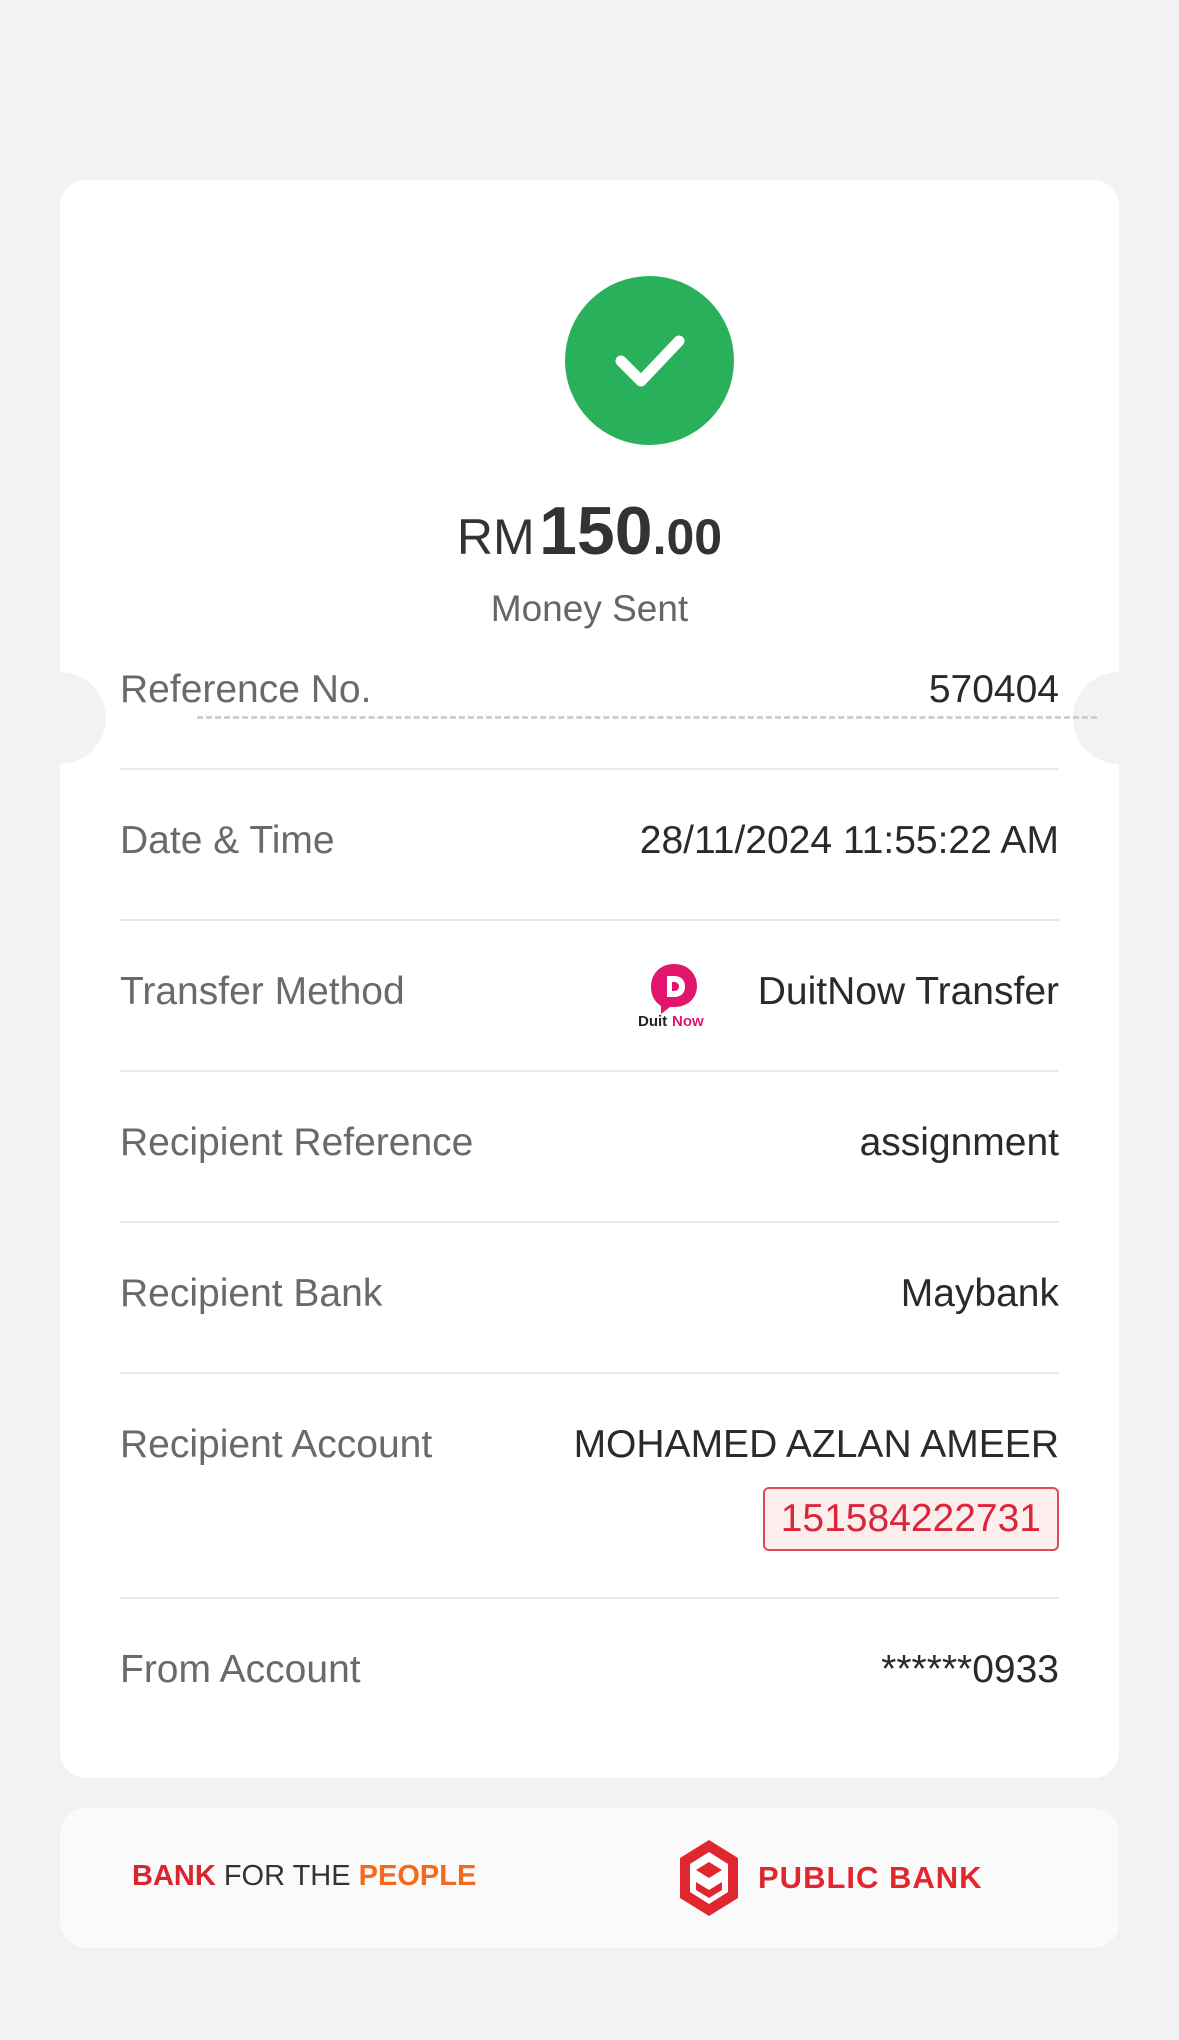 Image resolution: width=1179 pixels, height=2040 pixels. I want to click on transfer-method-label: Transfer Method, so click(262, 991).